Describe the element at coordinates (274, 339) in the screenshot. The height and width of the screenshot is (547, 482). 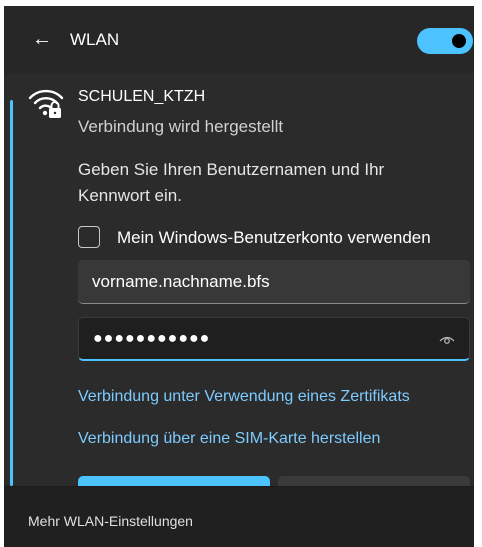
I see `password-field: ●●●●●●●●●●●` at that location.